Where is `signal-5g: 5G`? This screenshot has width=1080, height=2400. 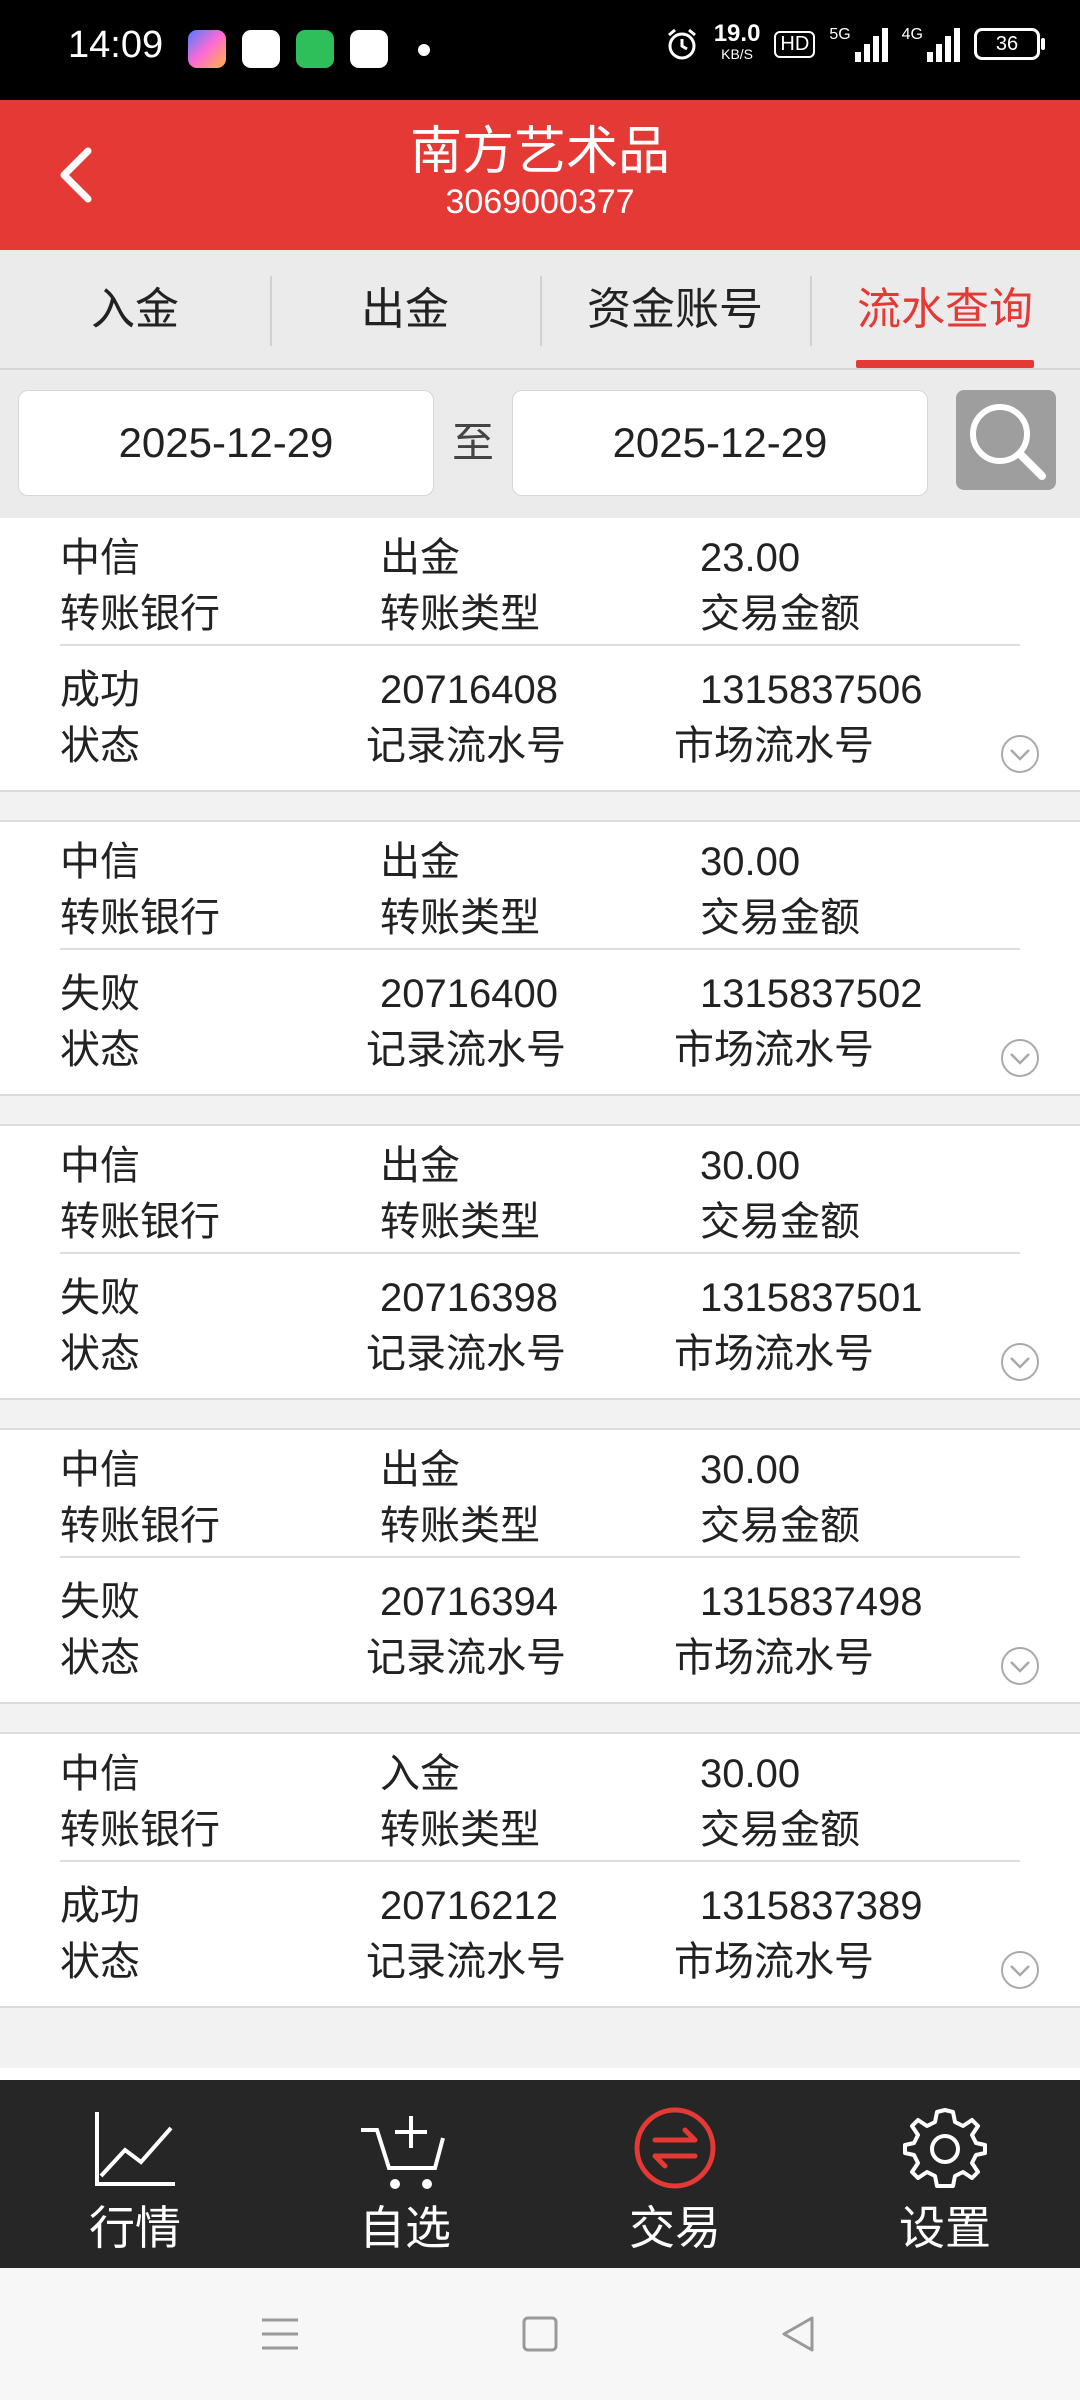
signal-5g: 5G is located at coordinates (858, 44).